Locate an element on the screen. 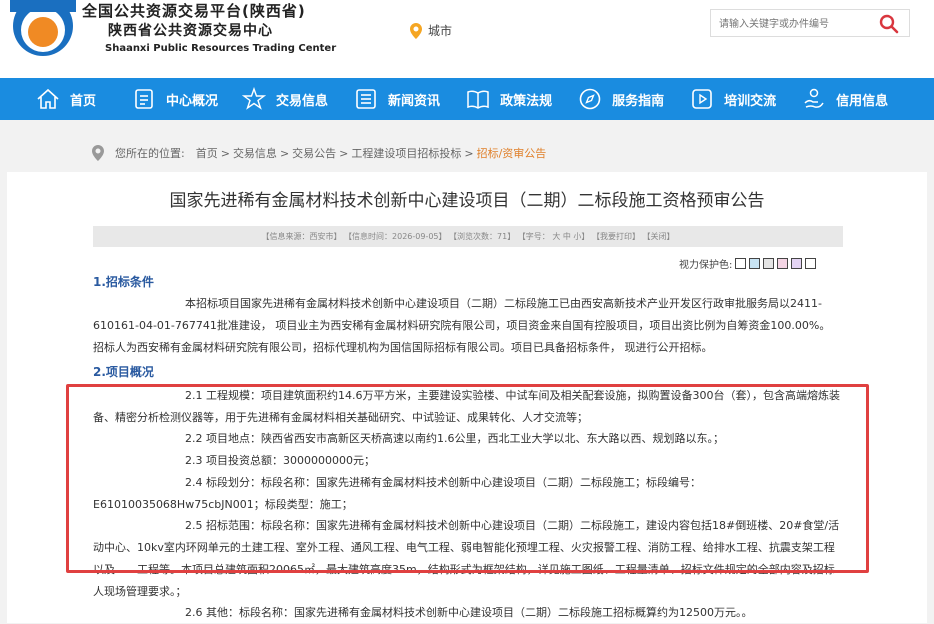  color-swatch-pink is located at coordinates (783, 263).